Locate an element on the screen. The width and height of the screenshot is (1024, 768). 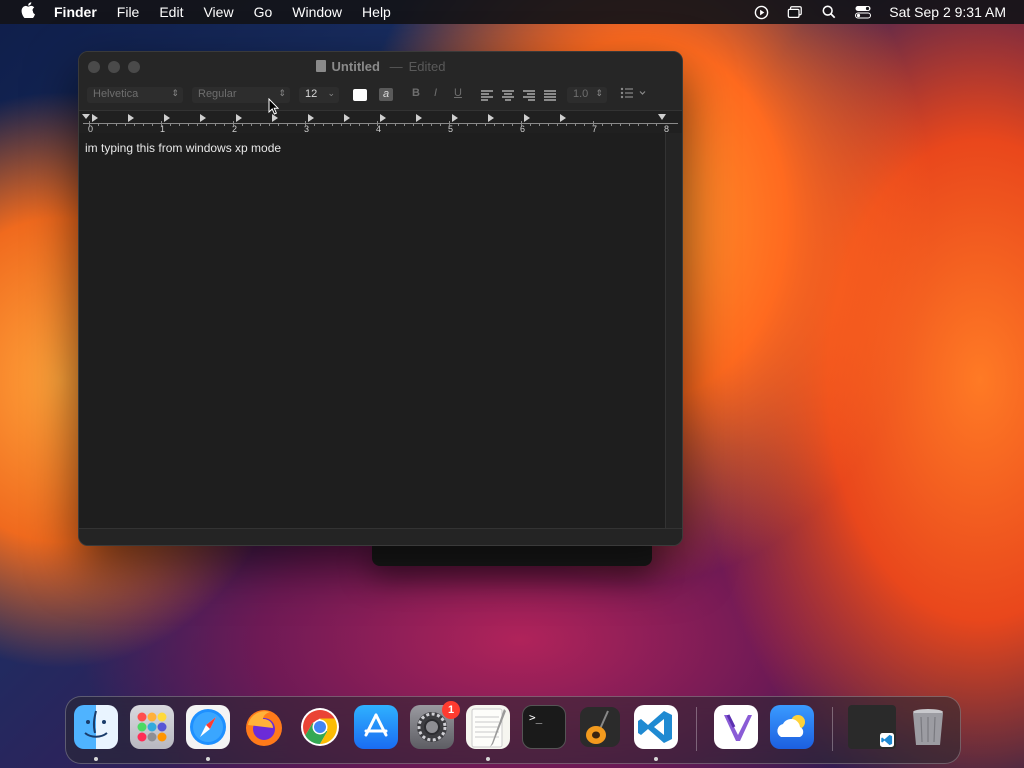
text-color-well is located at coordinates (360, 95).